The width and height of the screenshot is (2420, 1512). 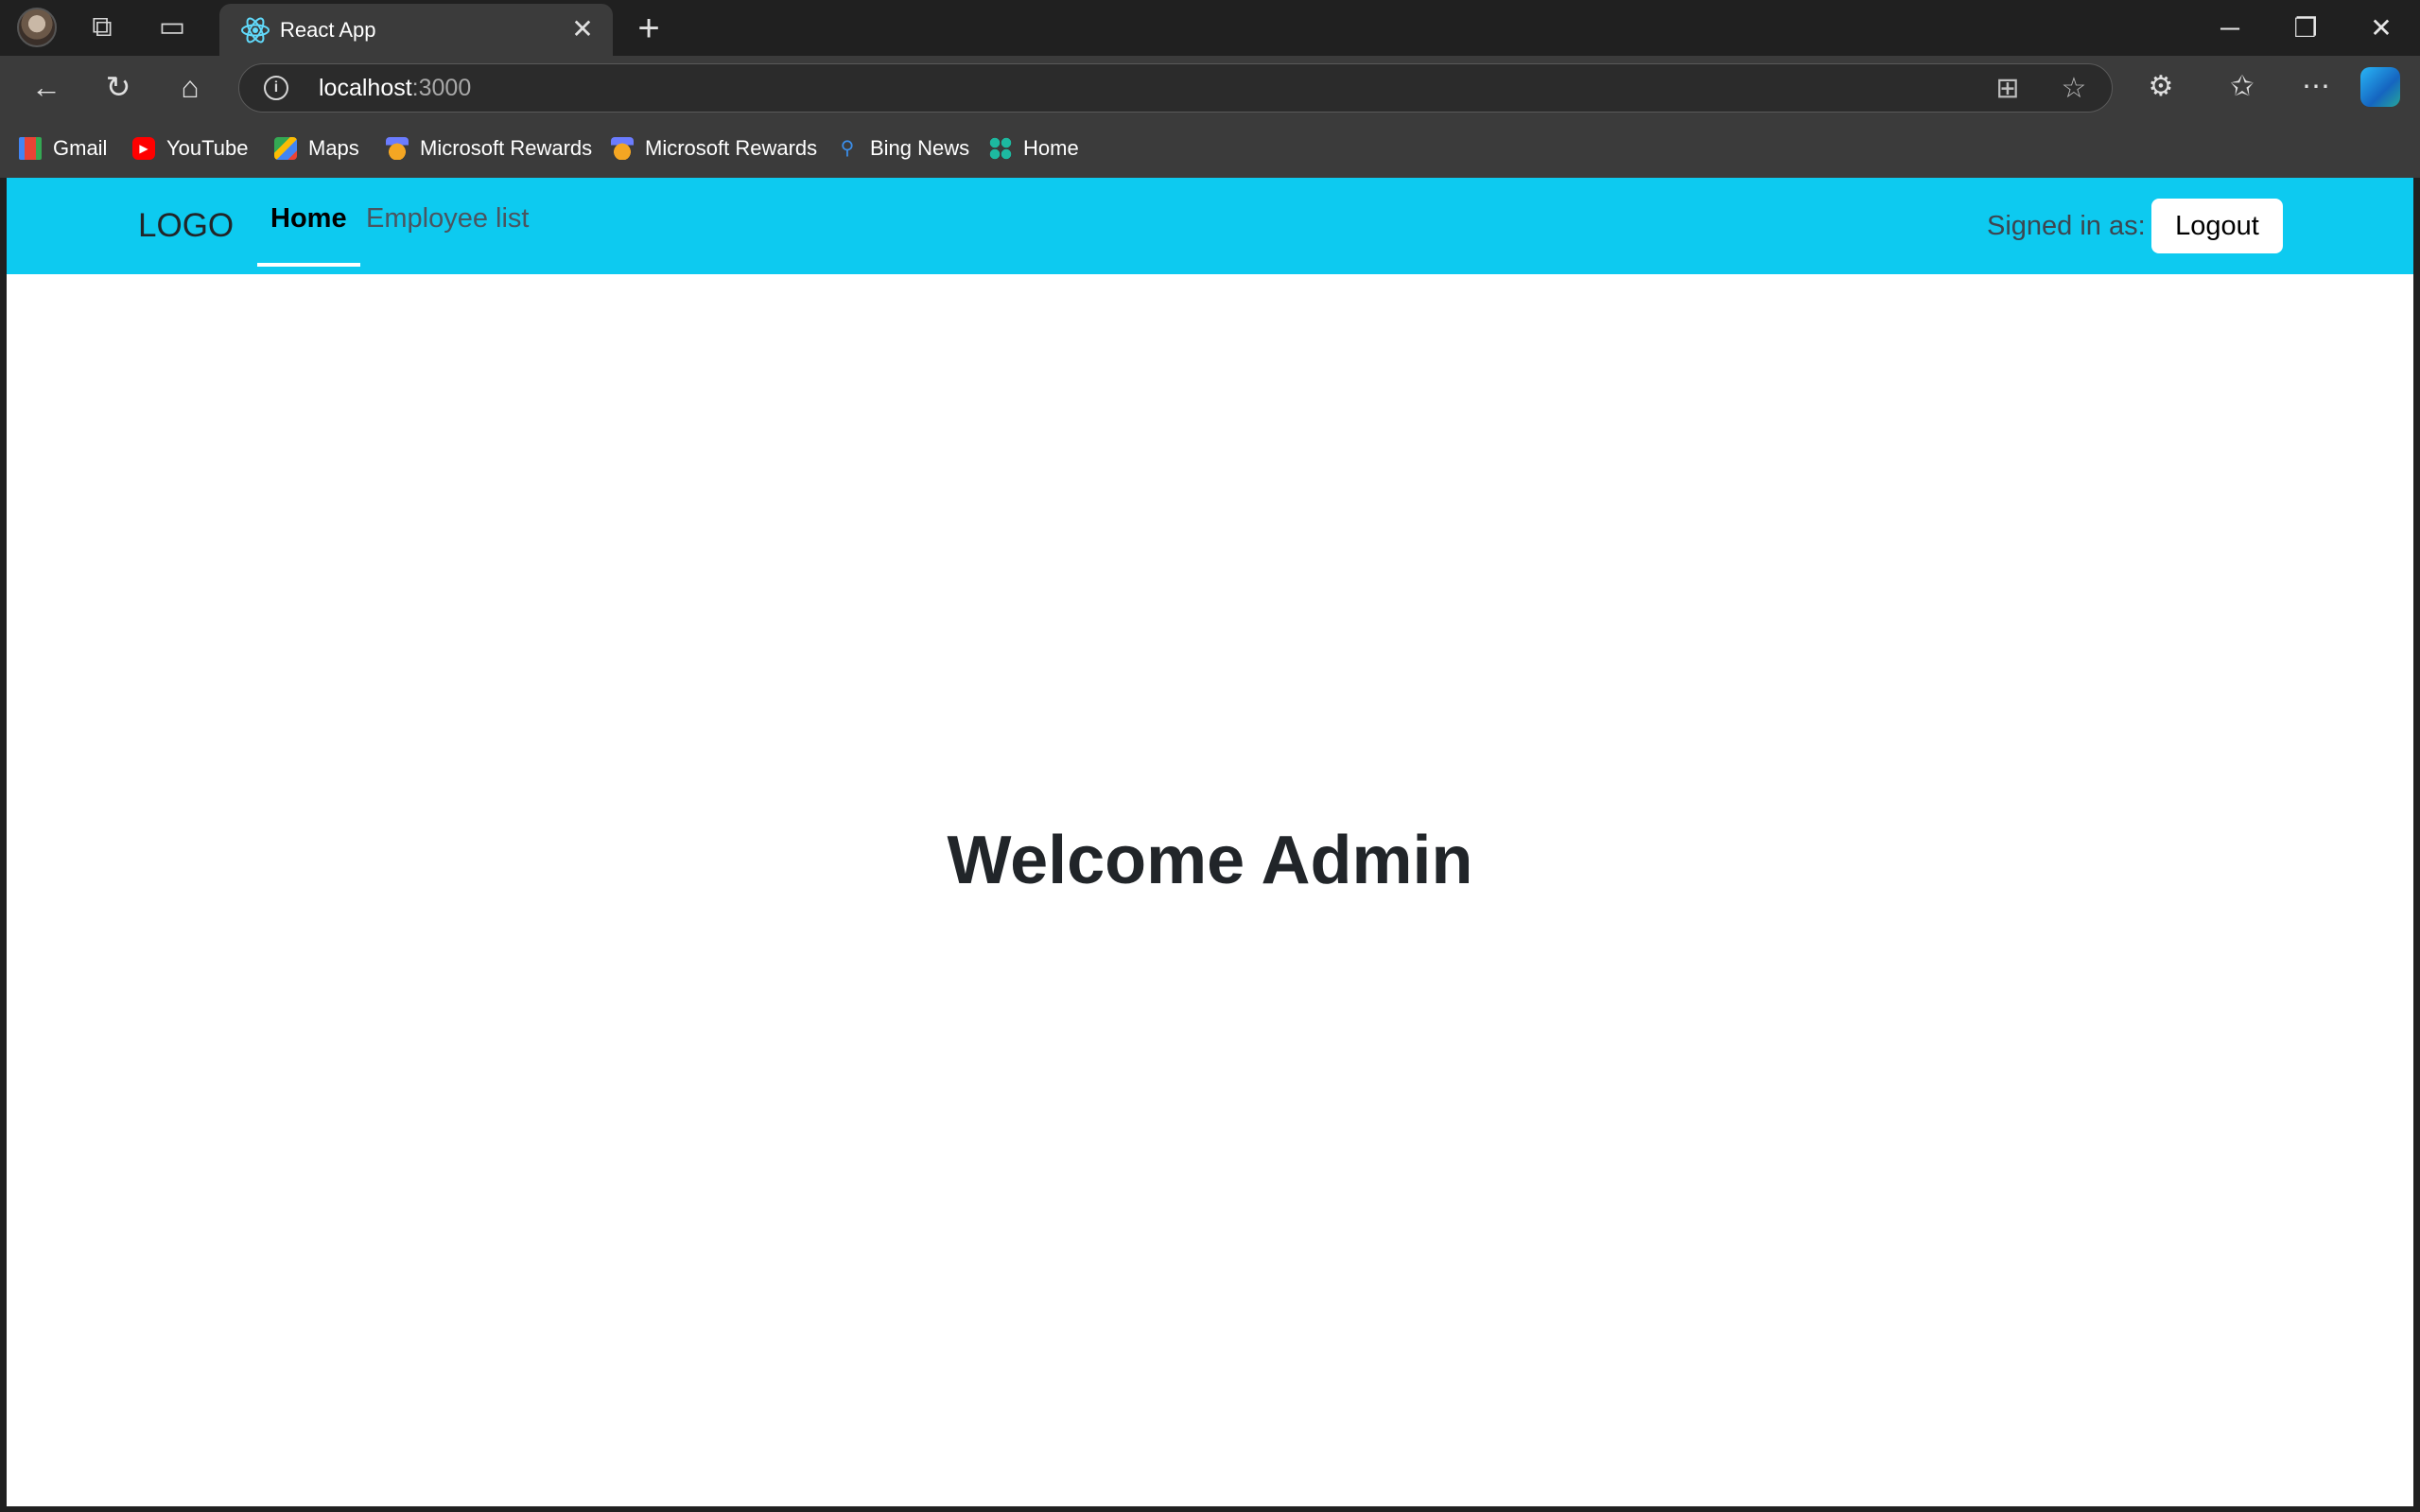 I want to click on workspaces-icon: ⧉, so click(x=102, y=27).